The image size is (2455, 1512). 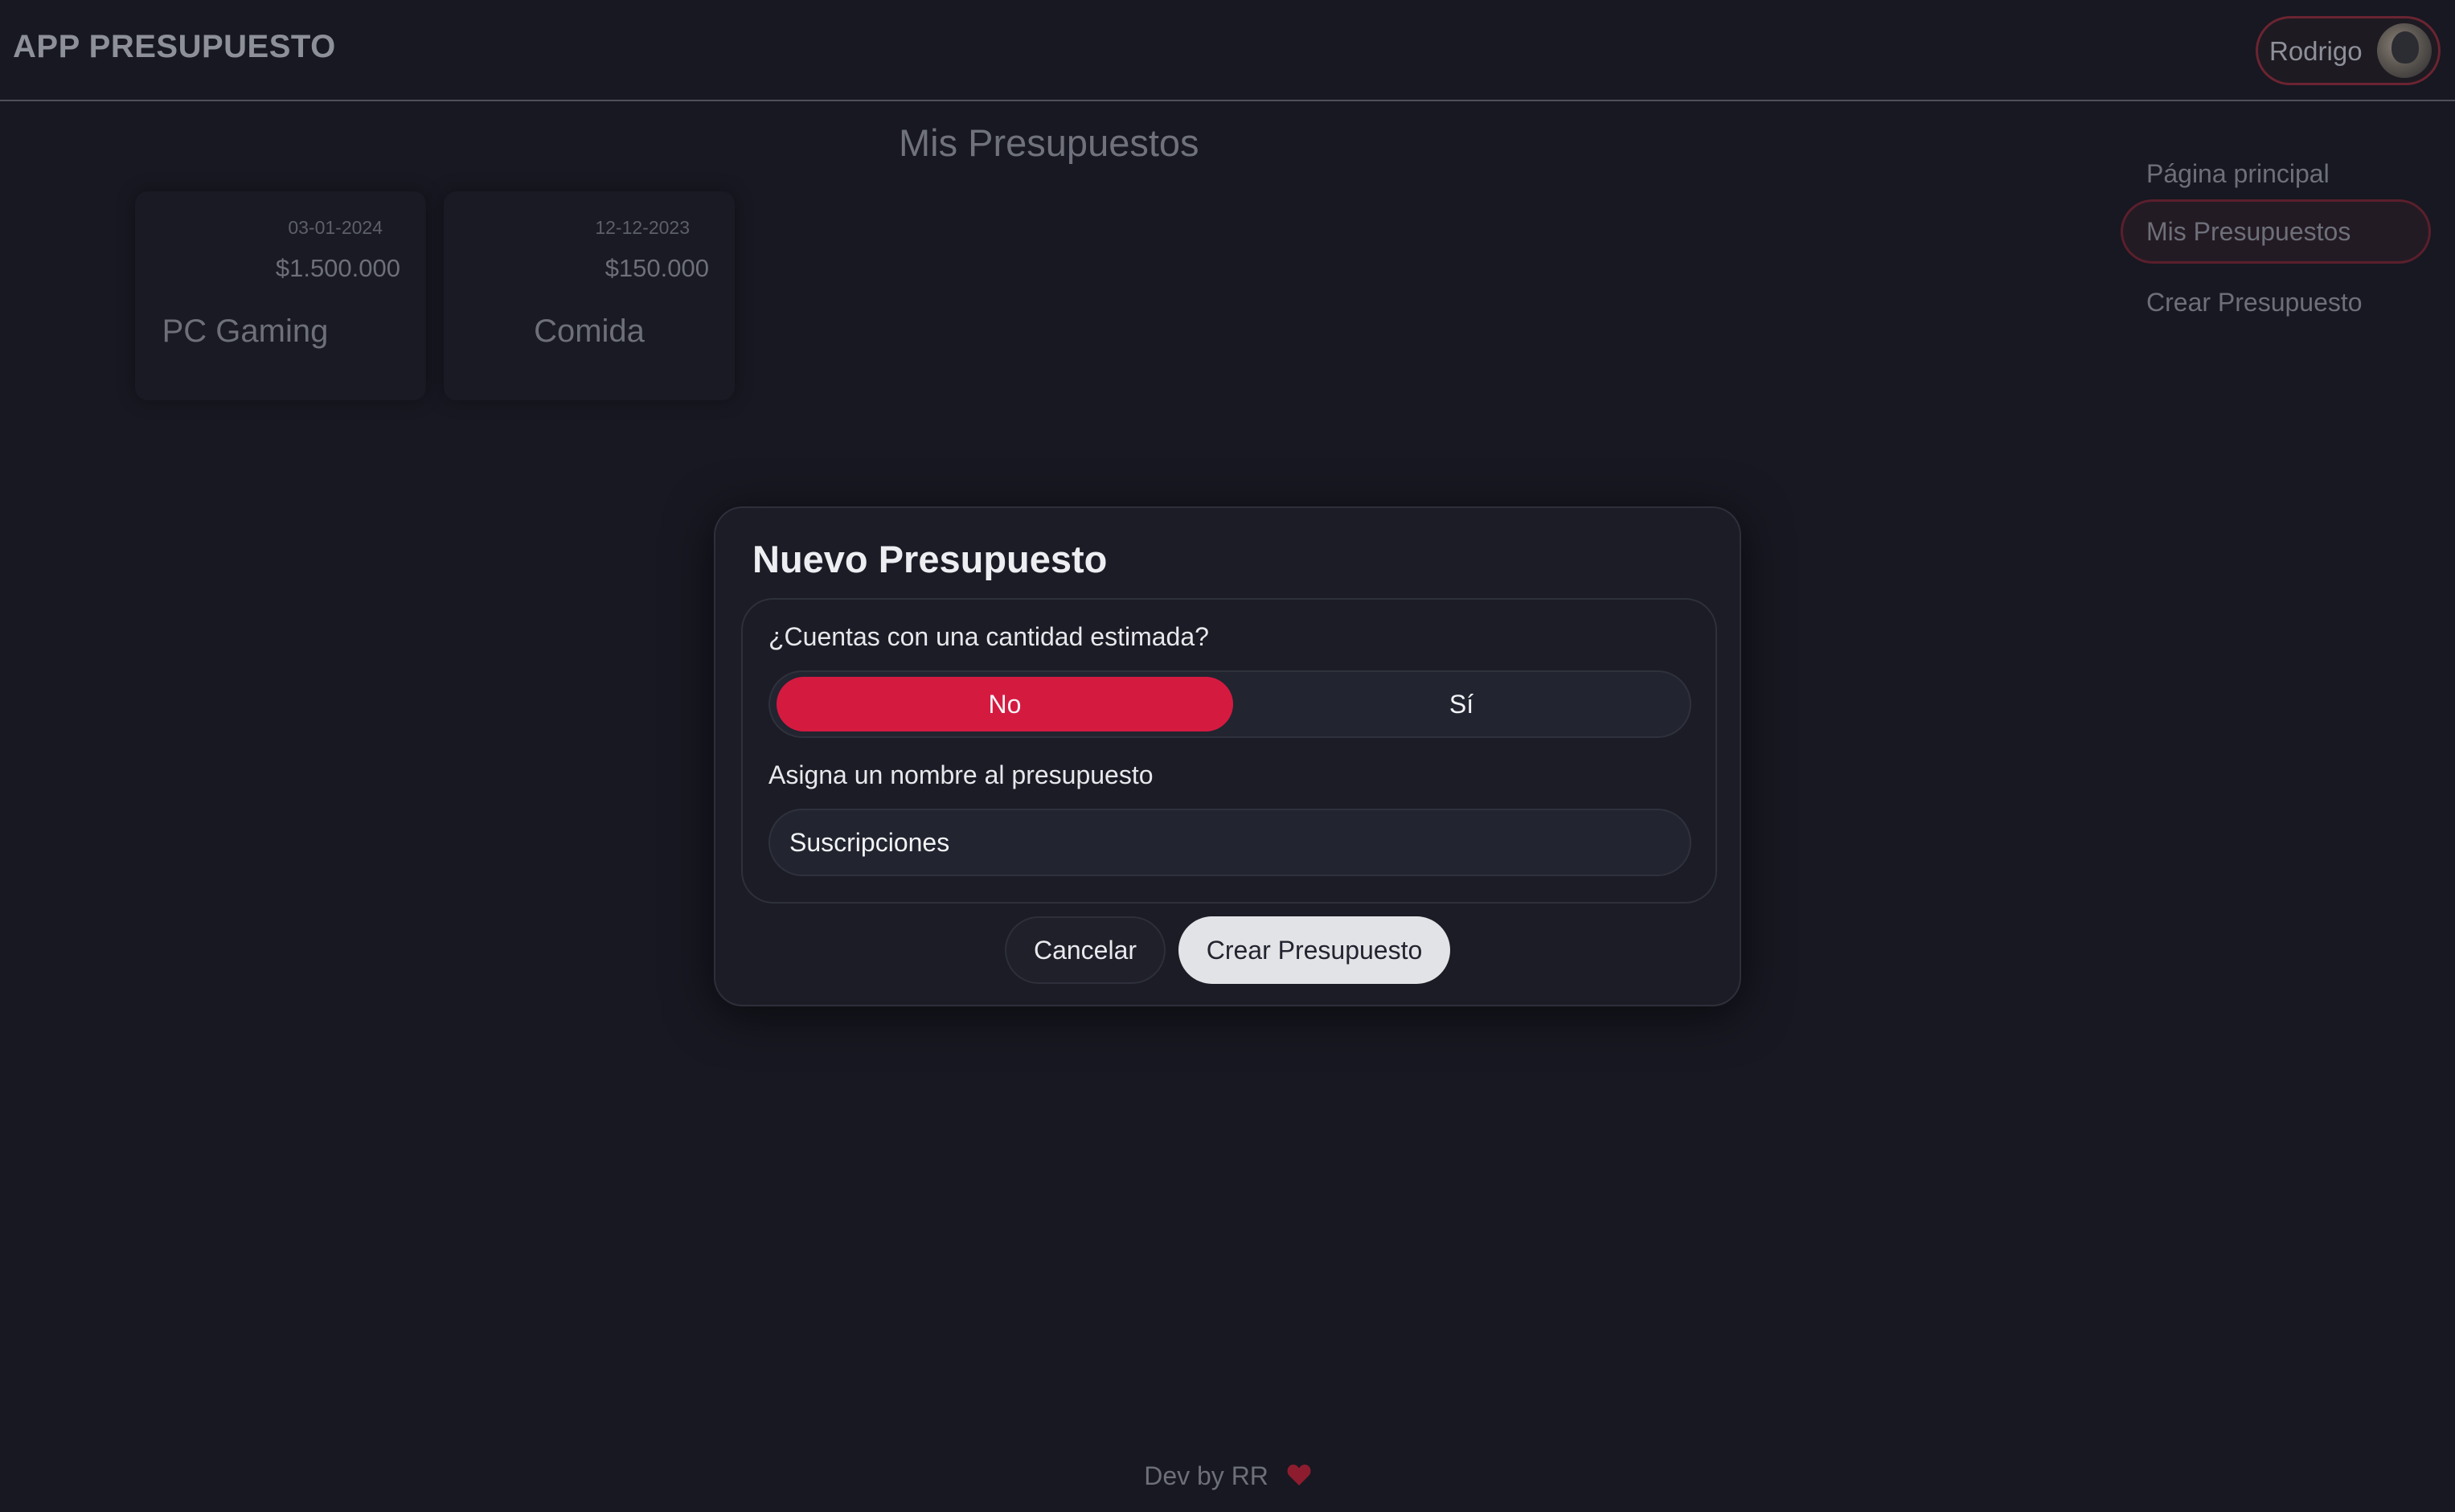 What do you see at coordinates (1461, 704) in the screenshot?
I see `toggle-option-yes: Sí` at bounding box center [1461, 704].